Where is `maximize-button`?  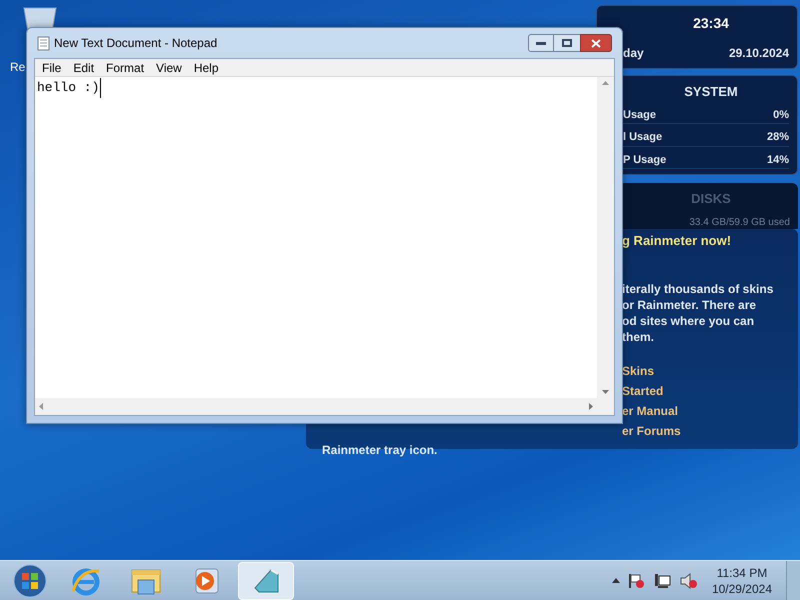 maximize-button is located at coordinates (567, 43).